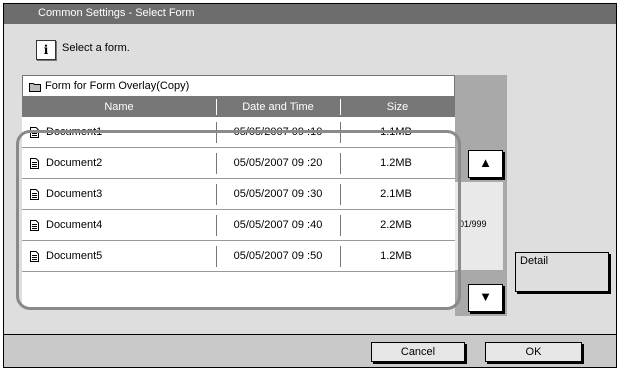 The height and width of the screenshot is (371, 620). What do you see at coordinates (278, 163) in the screenshot?
I see `document-datetime: 05/05/2007 09 :20` at bounding box center [278, 163].